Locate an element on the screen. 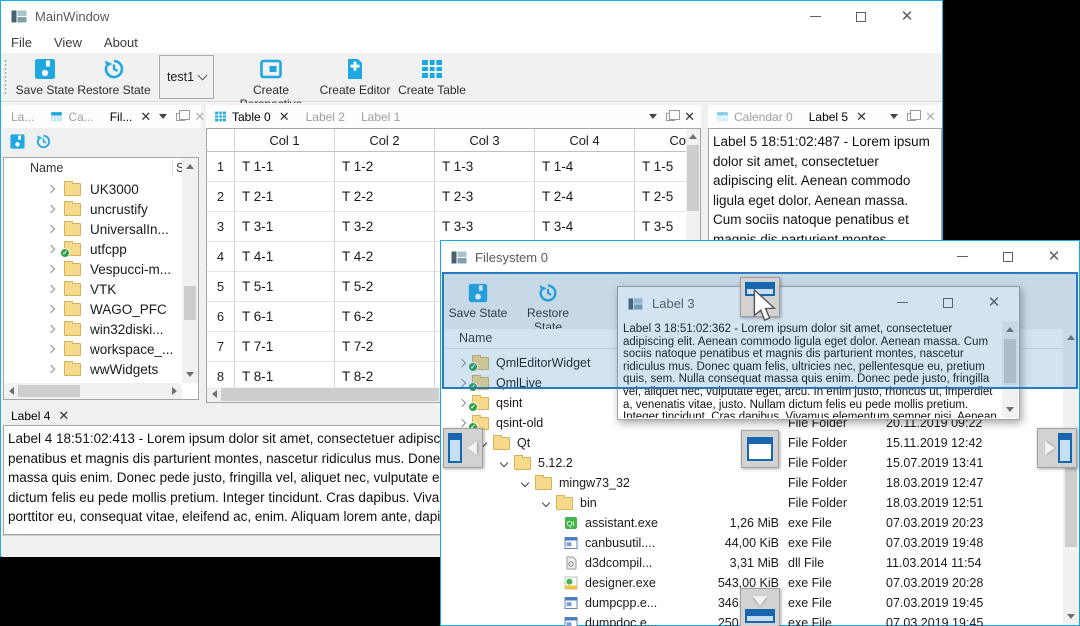  row-number: 6 is located at coordinates (221, 317).